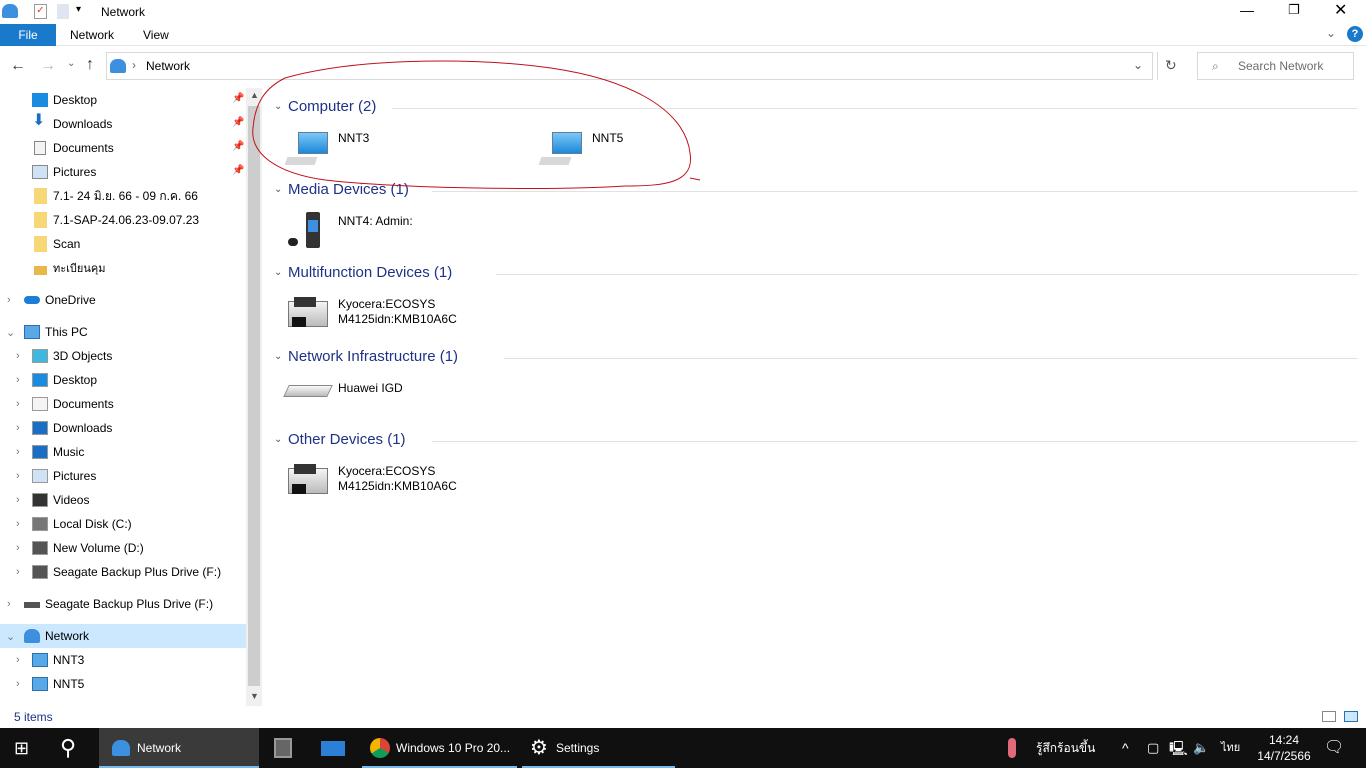 Image resolution: width=1366 pixels, height=768 pixels. What do you see at coordinates (370, 272) in the screenshot?
I see `group-header: Multifunction Devices (1)` at bounding box center [370, 272].